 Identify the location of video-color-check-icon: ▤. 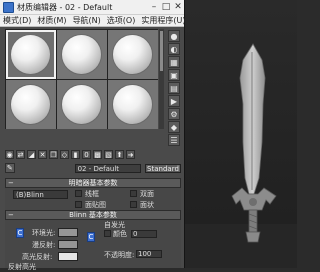
(174, 88).